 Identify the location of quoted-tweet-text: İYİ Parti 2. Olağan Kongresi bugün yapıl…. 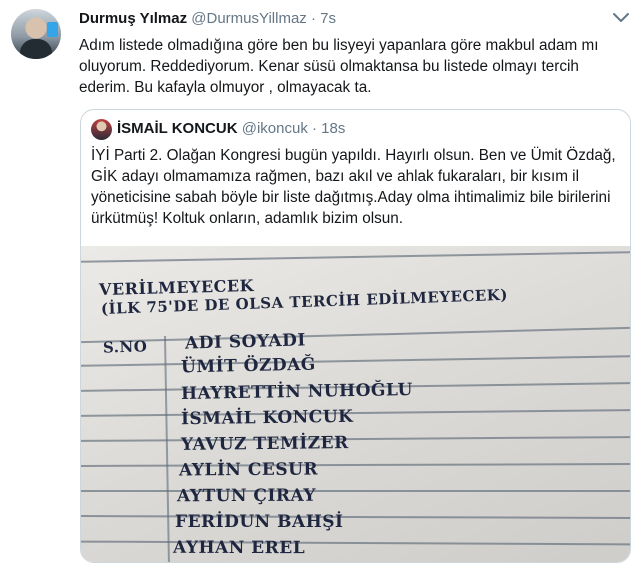
(353, 187).